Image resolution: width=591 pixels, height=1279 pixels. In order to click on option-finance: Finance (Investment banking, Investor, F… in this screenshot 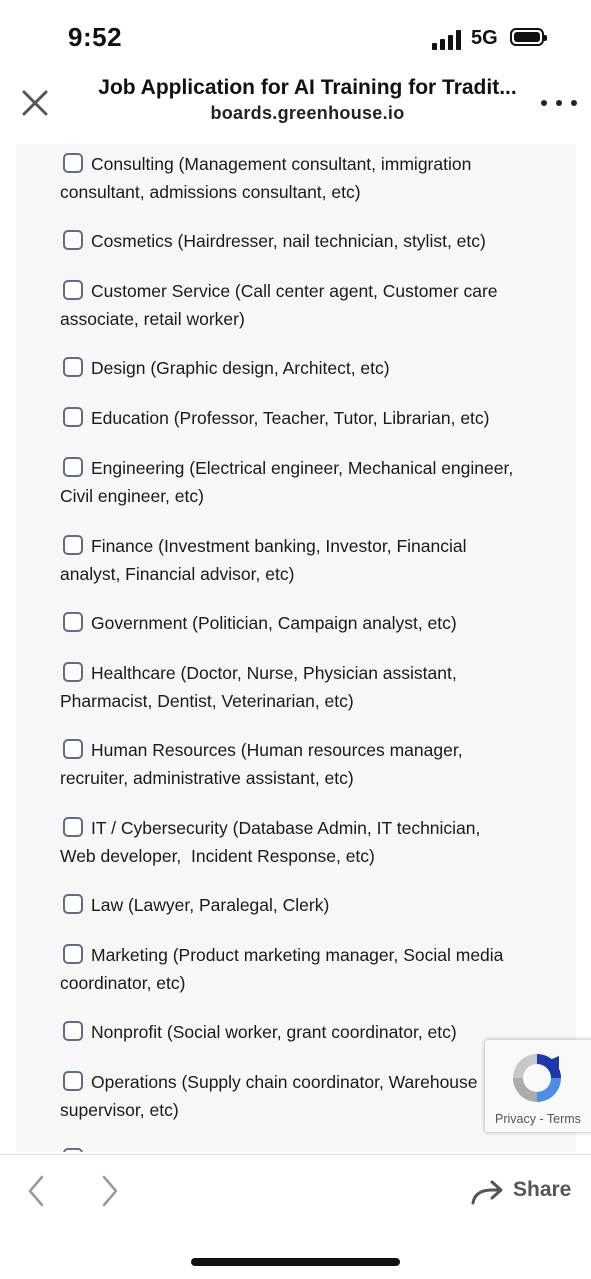, I will do `click(300, 560)`.